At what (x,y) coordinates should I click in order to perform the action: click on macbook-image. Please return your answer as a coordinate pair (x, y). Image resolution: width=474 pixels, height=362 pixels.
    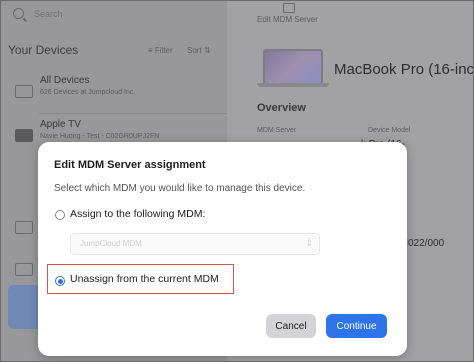
    Looking at the image, I should click on (293, 67).